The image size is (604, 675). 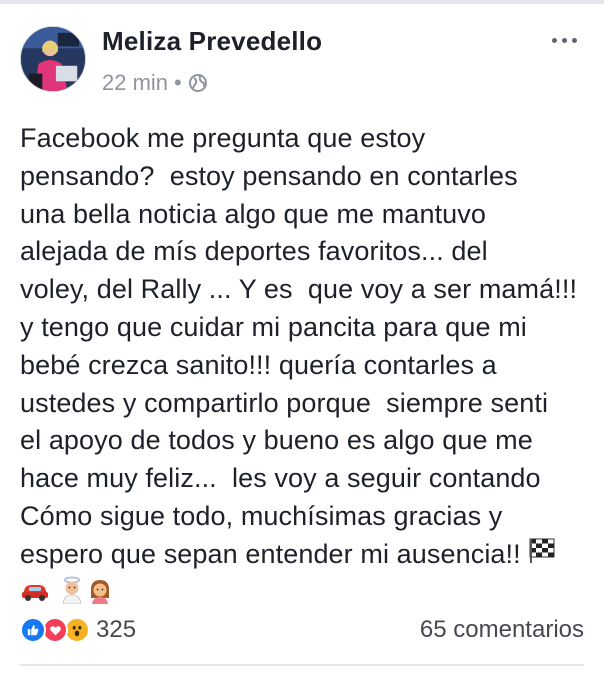 I want to click on checkered-flag-icon, so click(x=542, y=555).